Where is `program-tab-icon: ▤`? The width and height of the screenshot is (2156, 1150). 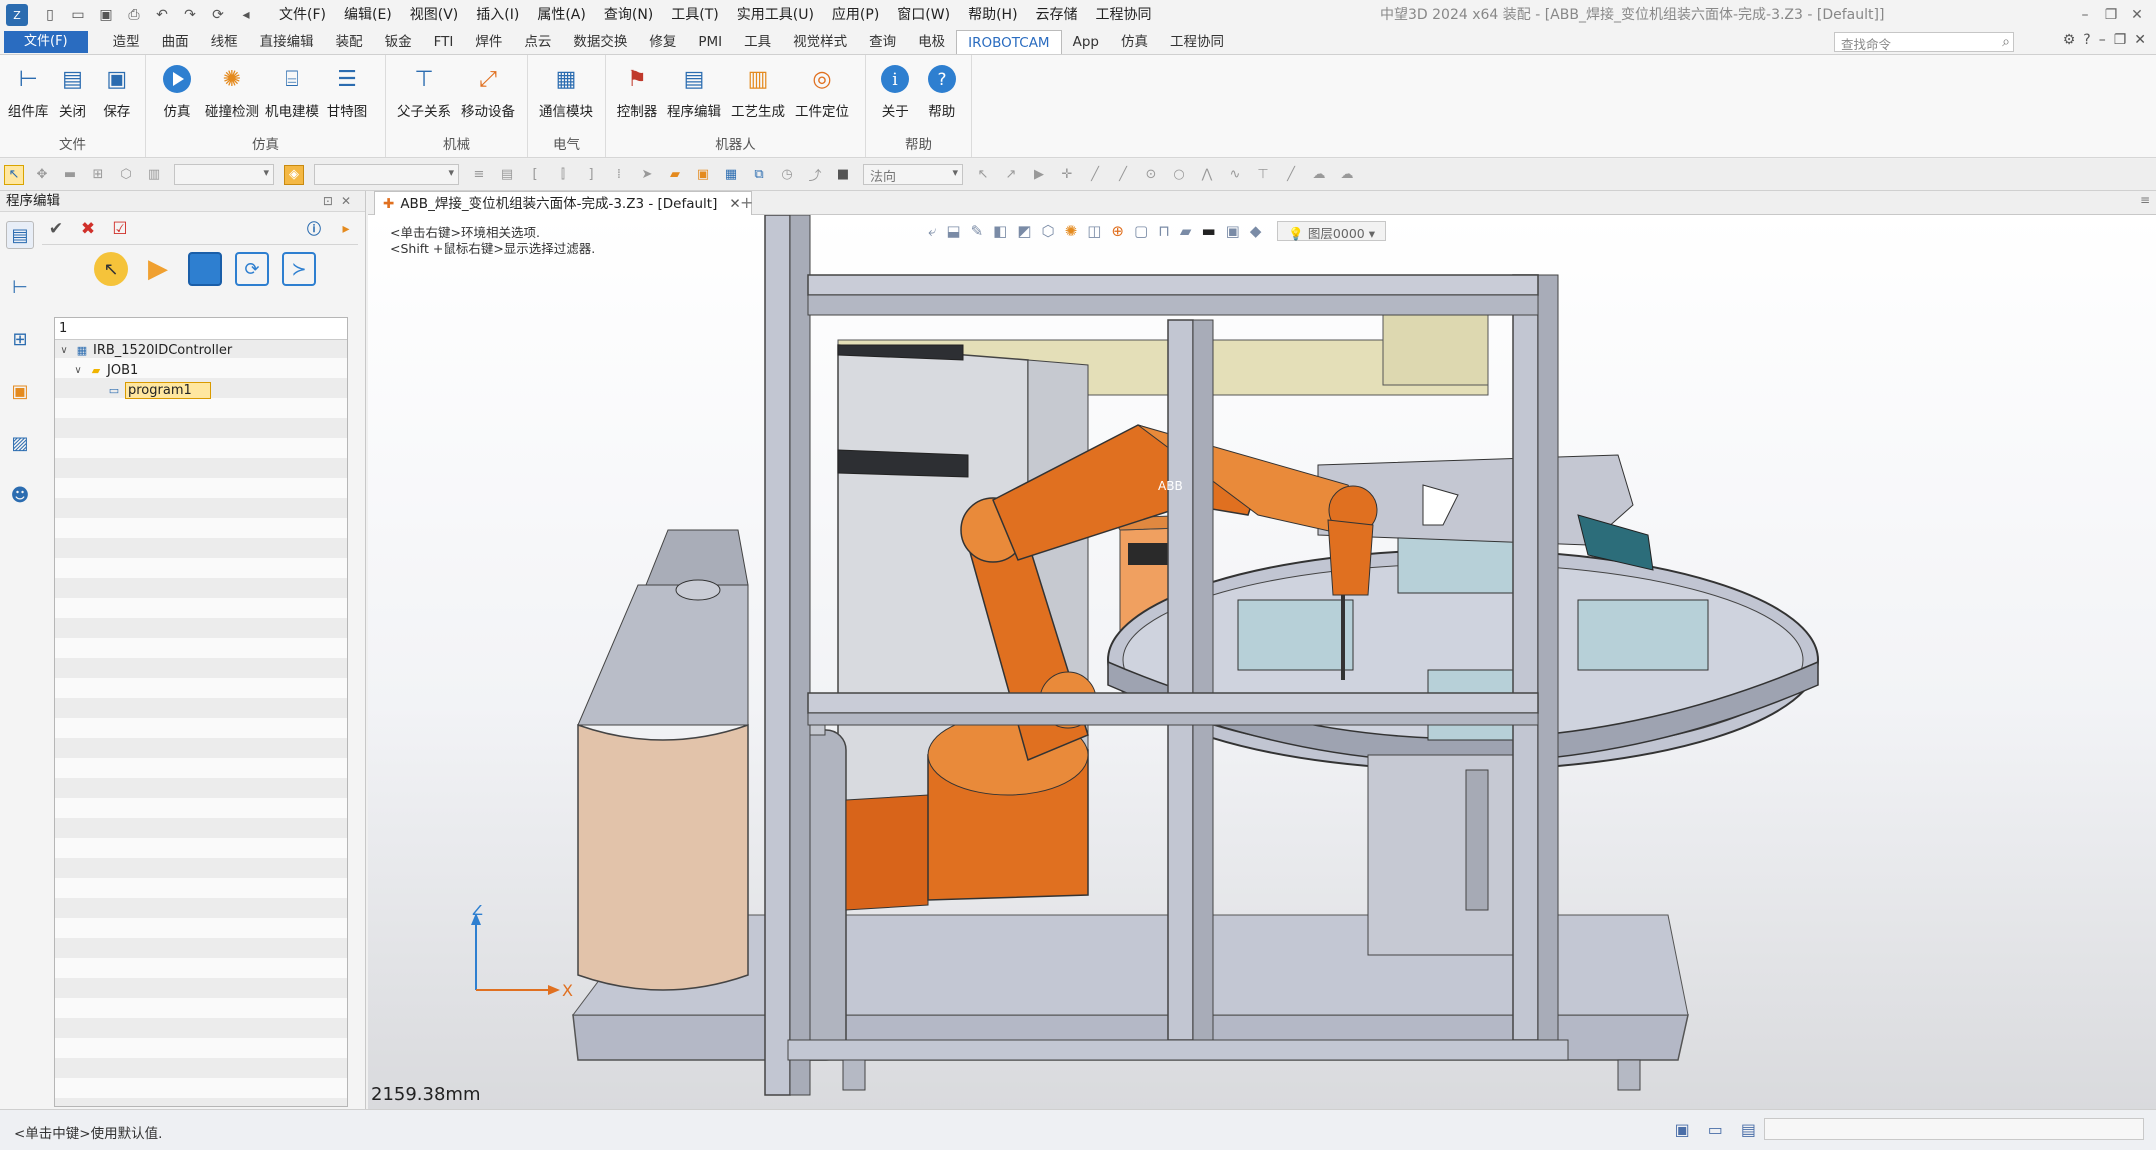 program-tab-icon: ▤ is located at coordinates (20, 235).